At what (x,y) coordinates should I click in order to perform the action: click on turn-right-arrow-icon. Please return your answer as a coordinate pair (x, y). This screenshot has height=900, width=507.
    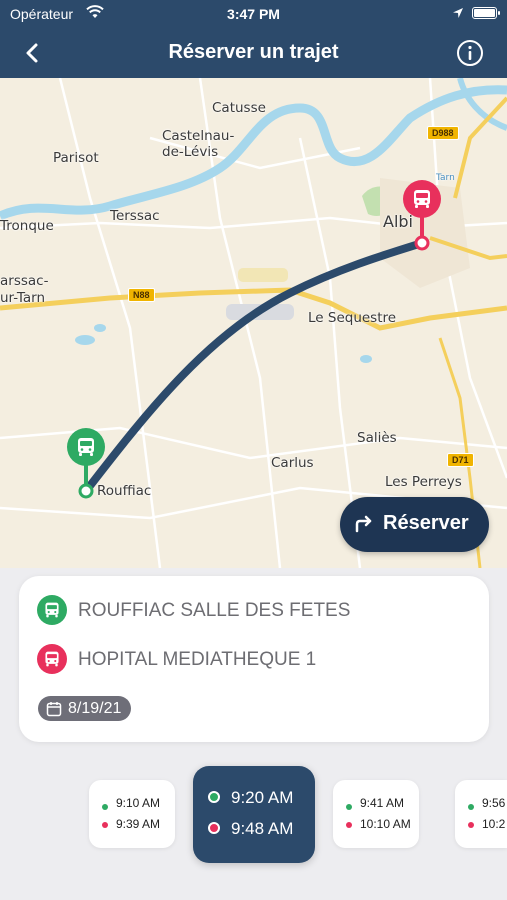
    Looking at the image, I should click on (363, 524).